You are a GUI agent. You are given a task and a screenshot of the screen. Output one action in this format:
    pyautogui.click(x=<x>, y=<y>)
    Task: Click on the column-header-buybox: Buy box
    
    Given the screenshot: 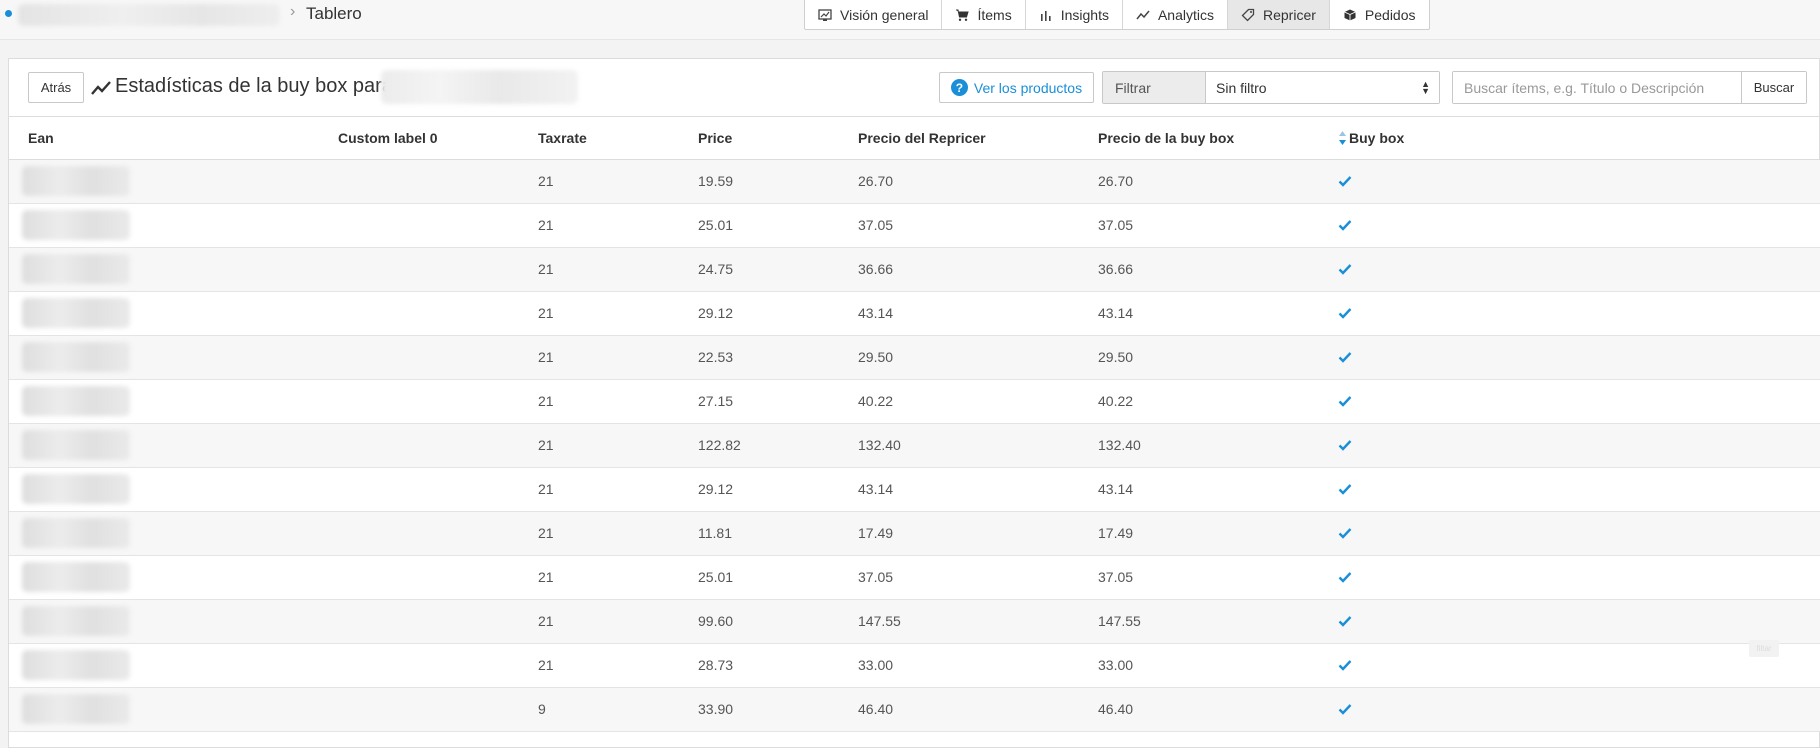 What is the action you would take?
    pyautogui.click(x=1569, y=138)
    